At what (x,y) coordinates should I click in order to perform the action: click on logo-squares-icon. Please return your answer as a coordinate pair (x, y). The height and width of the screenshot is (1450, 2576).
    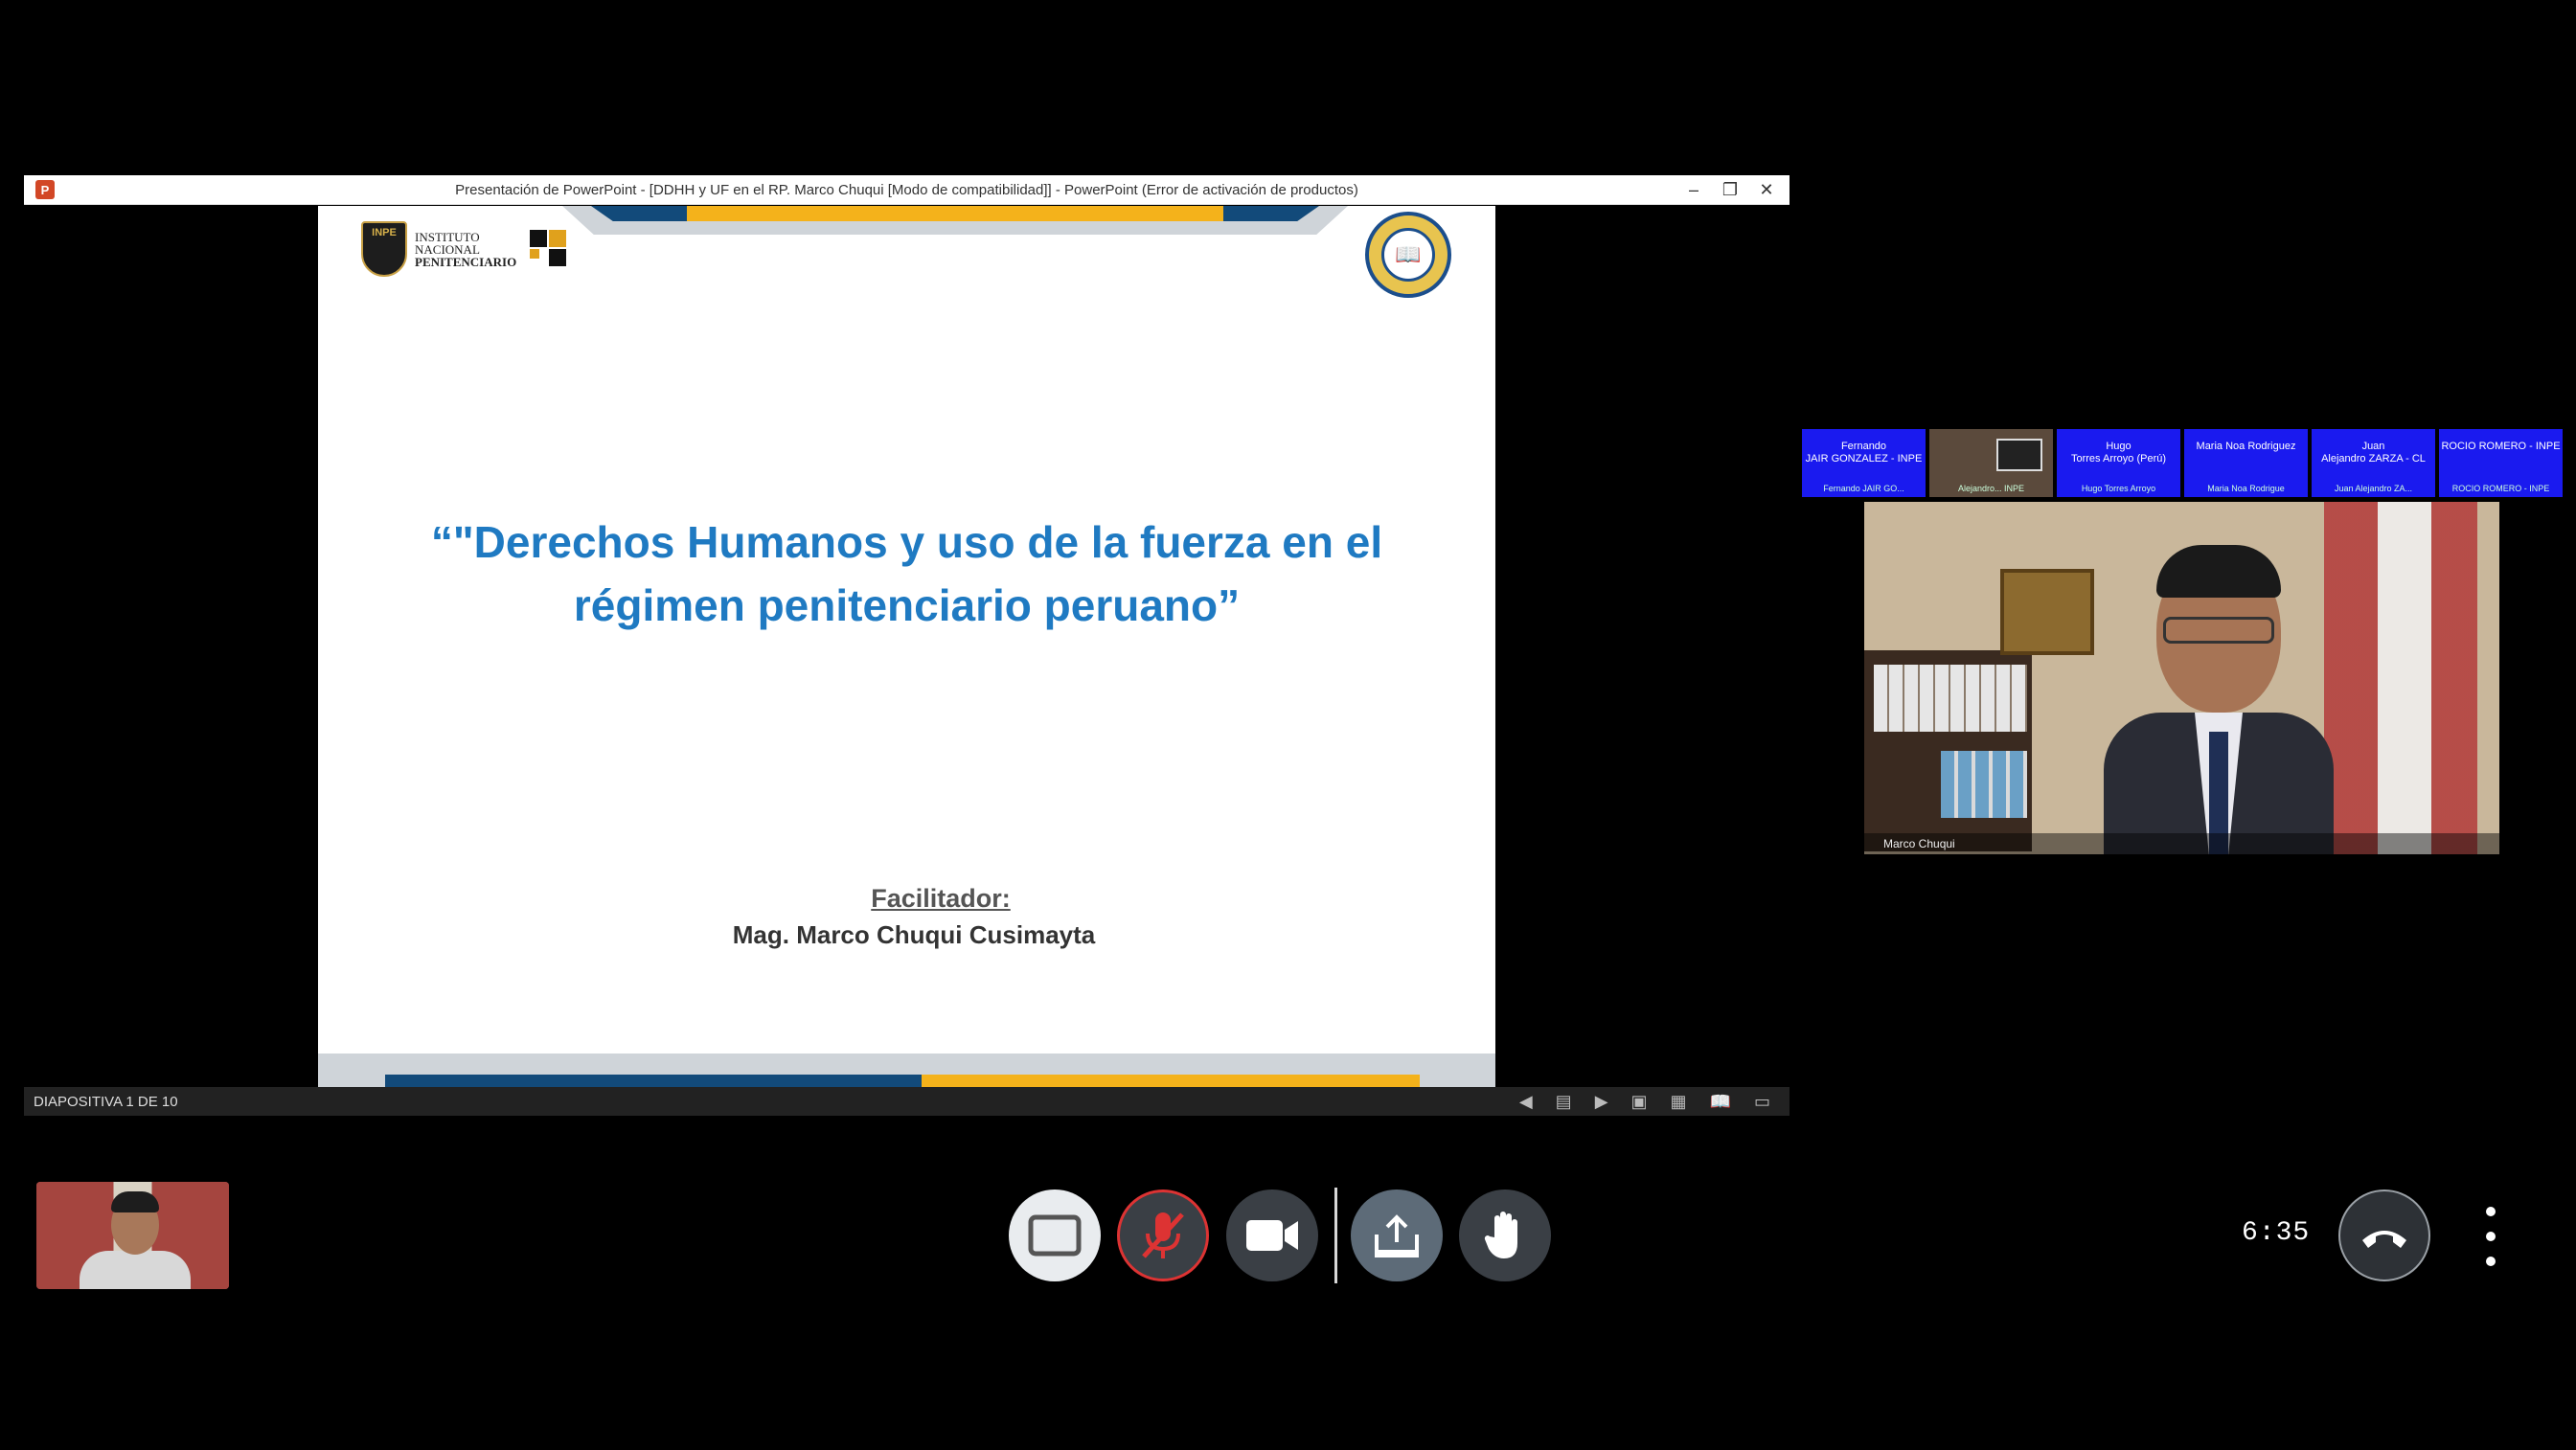
    Looking at the image, I should click on (549, 249).